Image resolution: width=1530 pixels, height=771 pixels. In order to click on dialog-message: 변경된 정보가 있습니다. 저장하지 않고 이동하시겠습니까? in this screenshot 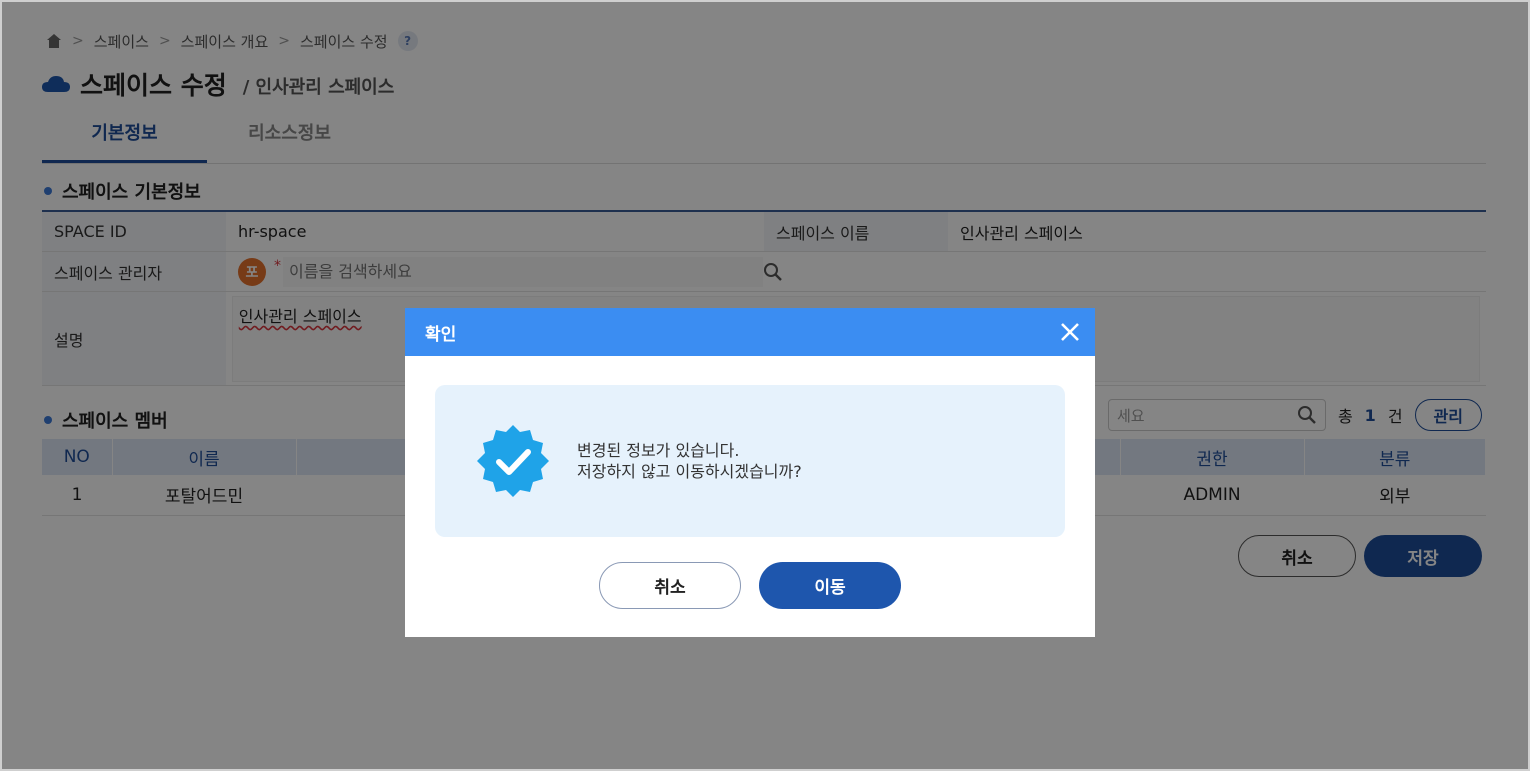, I will do `click(689, 461)`.